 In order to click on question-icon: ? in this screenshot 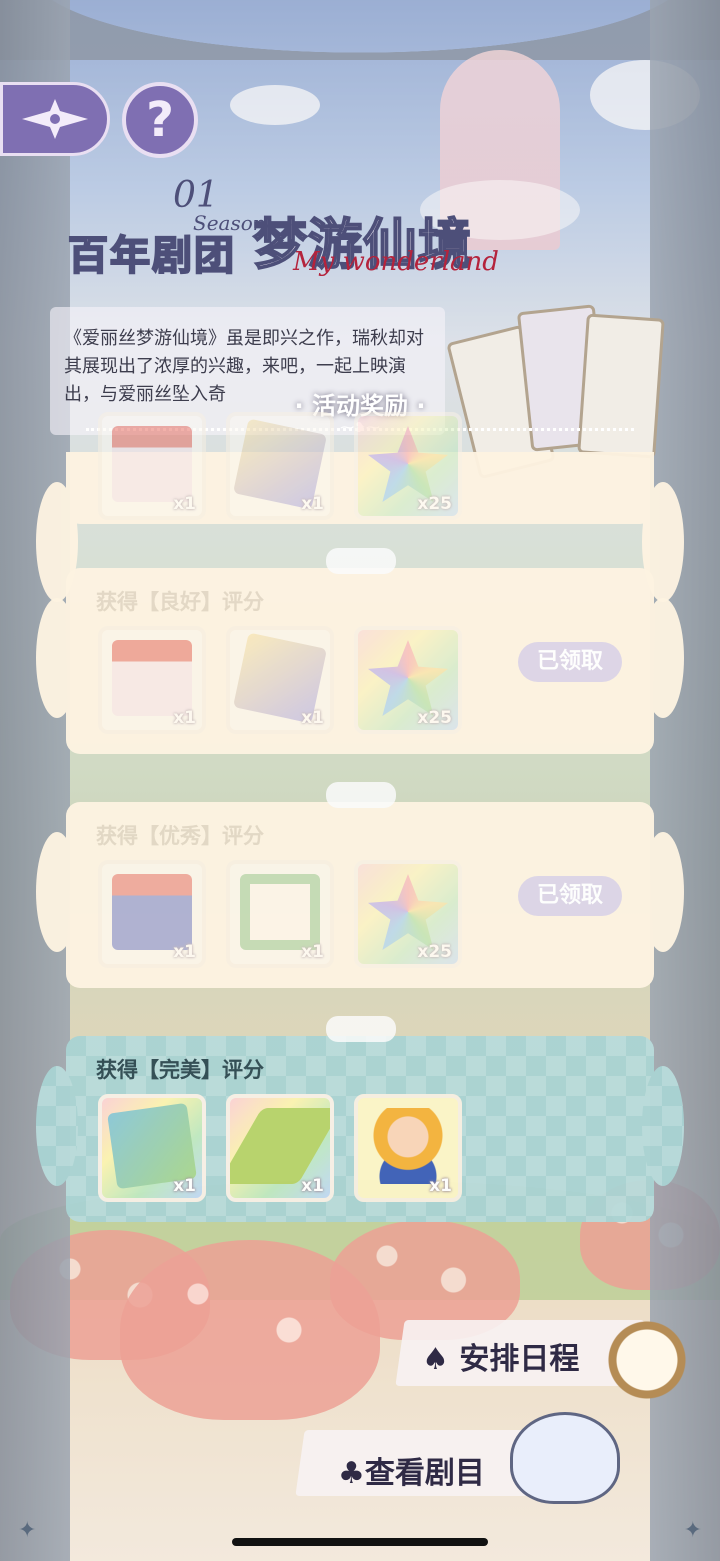, I will do `click(160, 120)`.